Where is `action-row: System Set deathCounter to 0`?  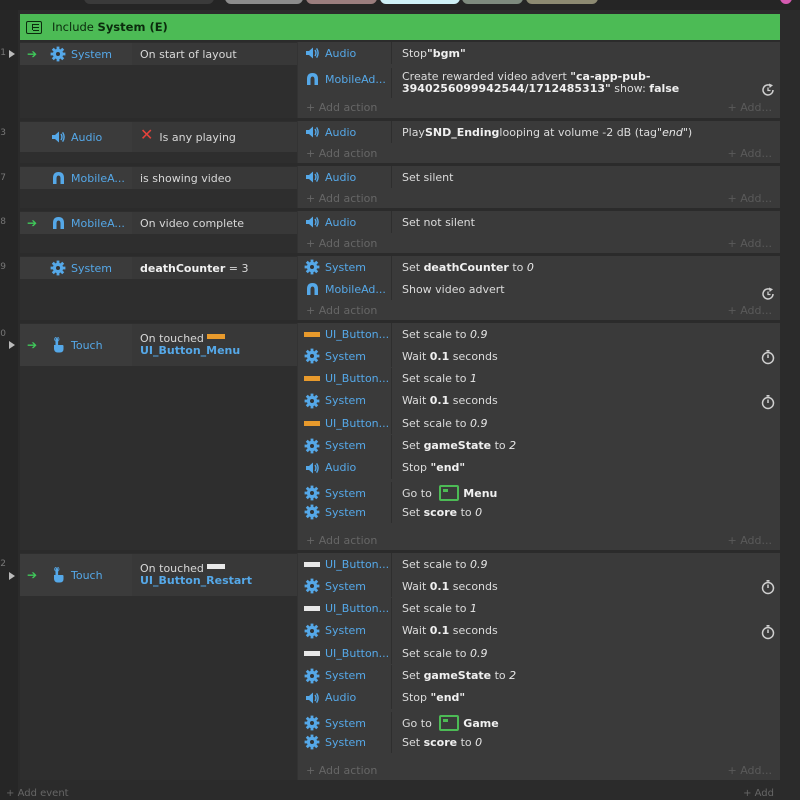
action-row: System Set deathCounter to 0 is located at coordinates (542, 267).